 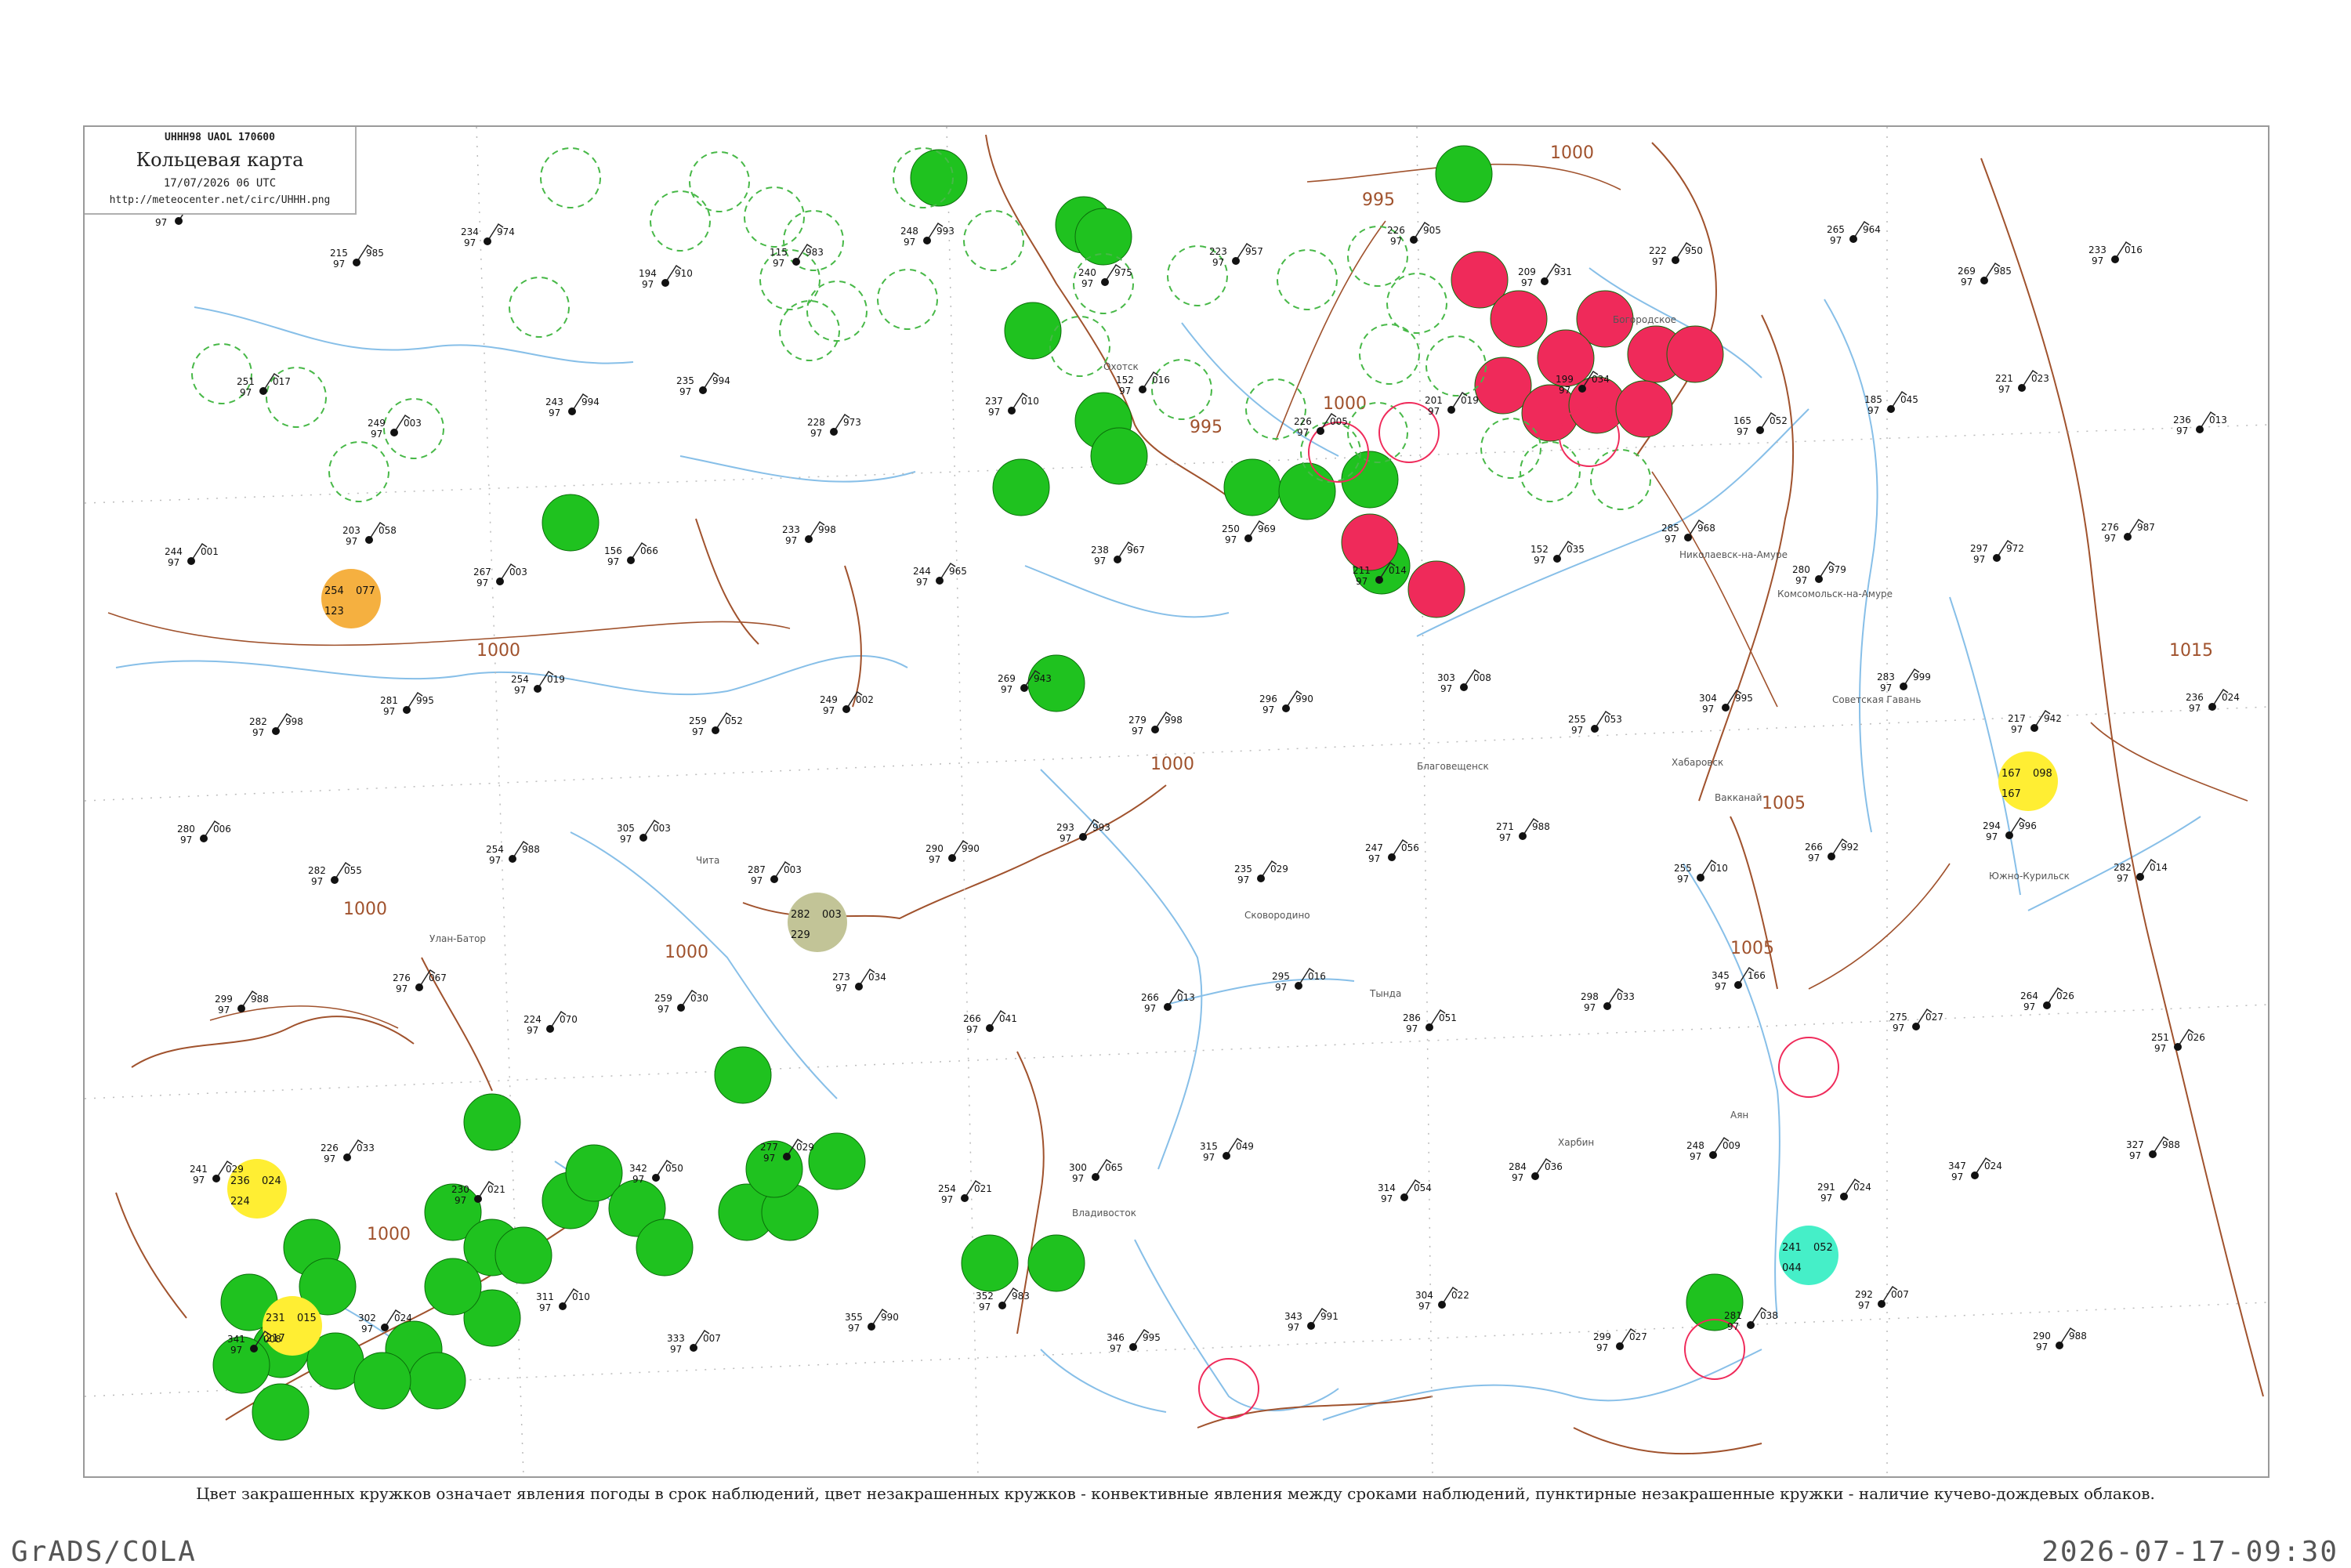 What do you see at coordinates (351, 598) in the screenshot?
I see `weather-station-shower: 254 077 123` at bounding box center [351, 598].